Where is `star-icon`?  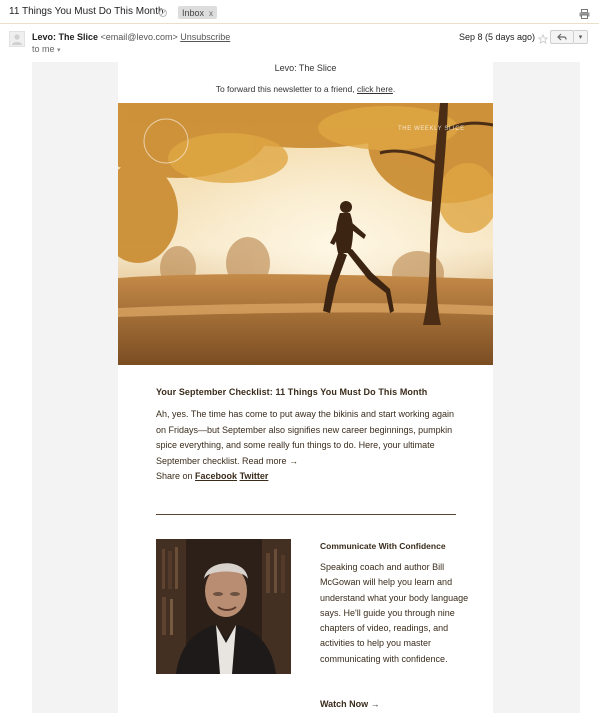 star-icon is located at coordinates (543, 38).